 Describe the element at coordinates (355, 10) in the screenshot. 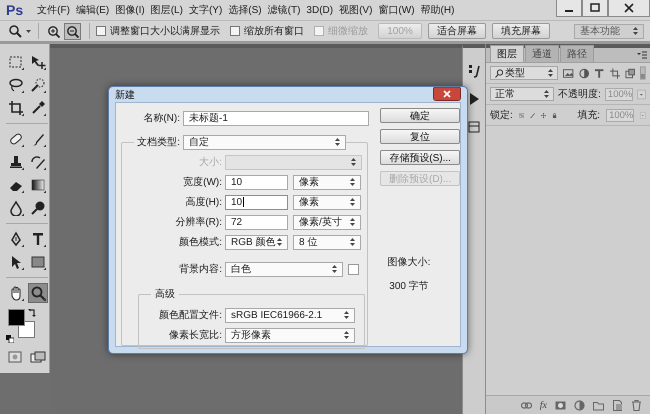

I see `menu-item: 视图(V)` at that location.